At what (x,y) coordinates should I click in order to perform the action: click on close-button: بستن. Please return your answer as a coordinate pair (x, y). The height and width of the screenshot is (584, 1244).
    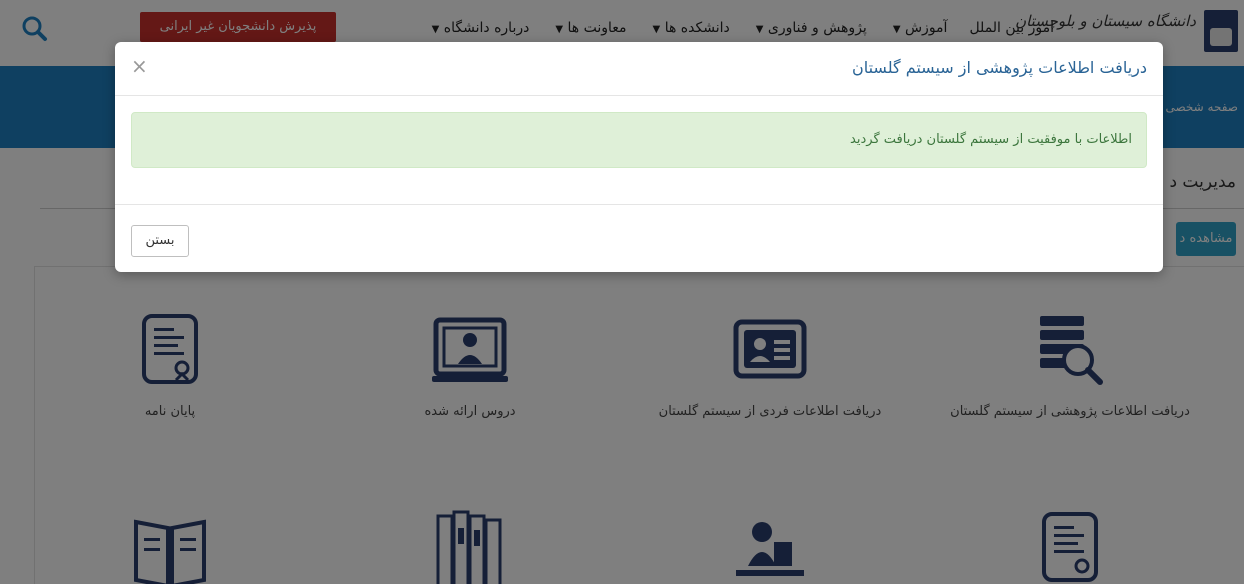
    Looking at the image, I should click on (160, 241).